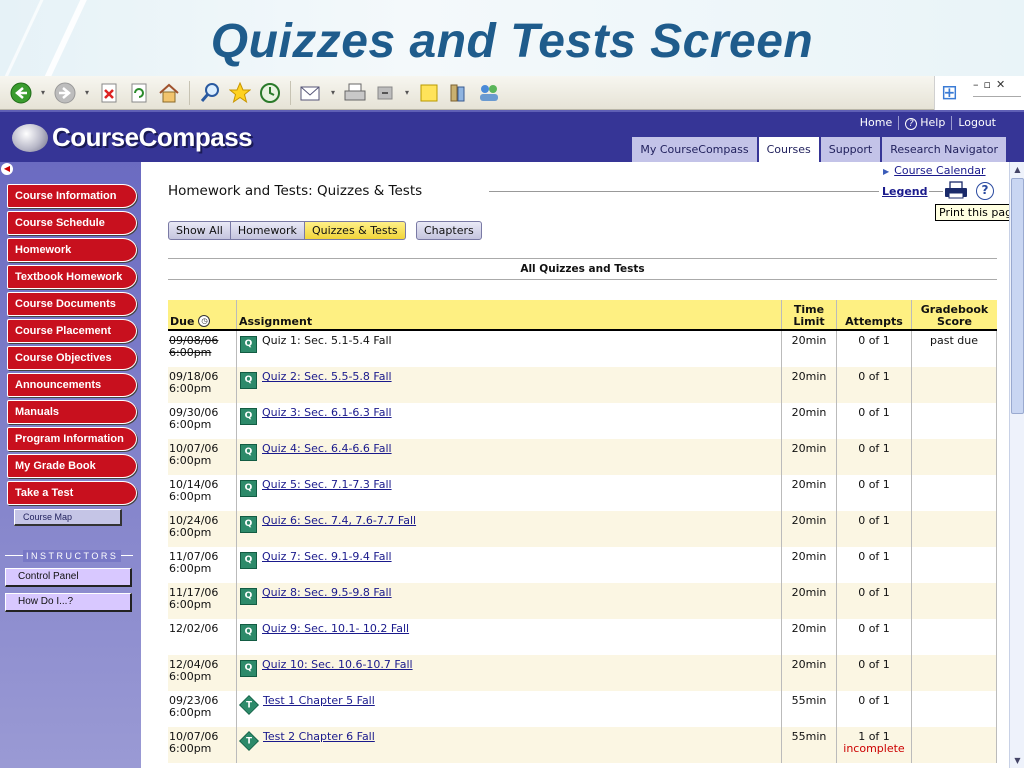 The height and width of the screenshot is (768, 1024). What do you see at coordinates (319, 737) in the screenshot?
I see `assignment-link: Test 2 Chapter 6 Fall` at bounding box center [319, 737].